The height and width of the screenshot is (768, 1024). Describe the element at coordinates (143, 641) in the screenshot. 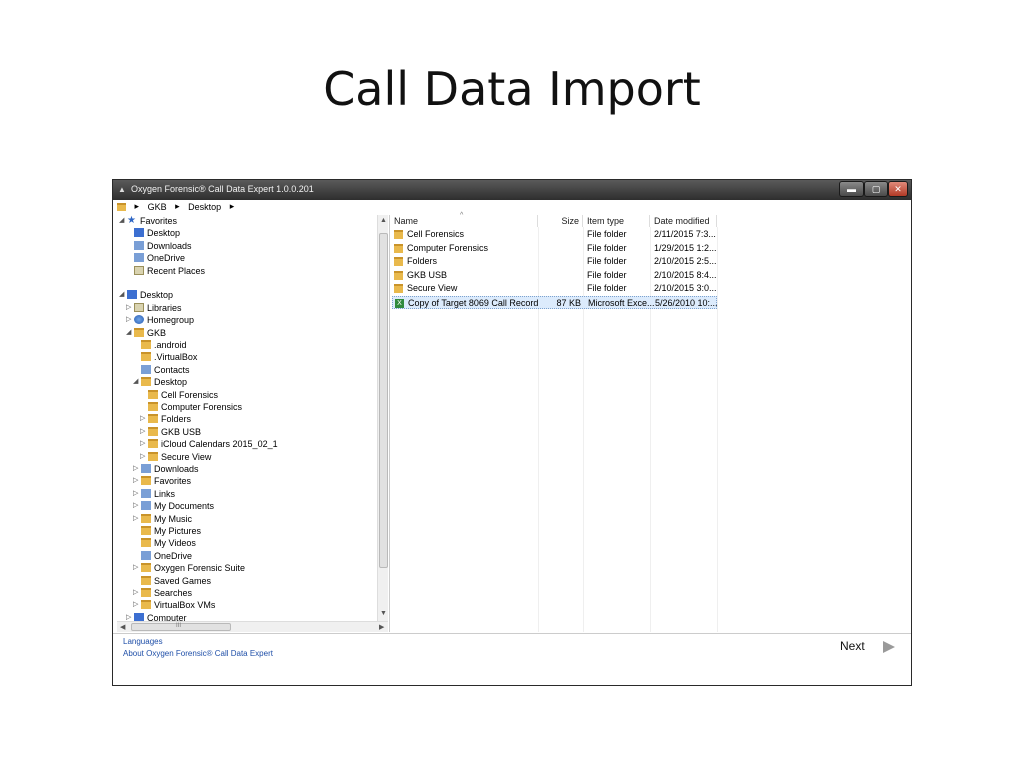

I see `languages-link: Languages` at that location.